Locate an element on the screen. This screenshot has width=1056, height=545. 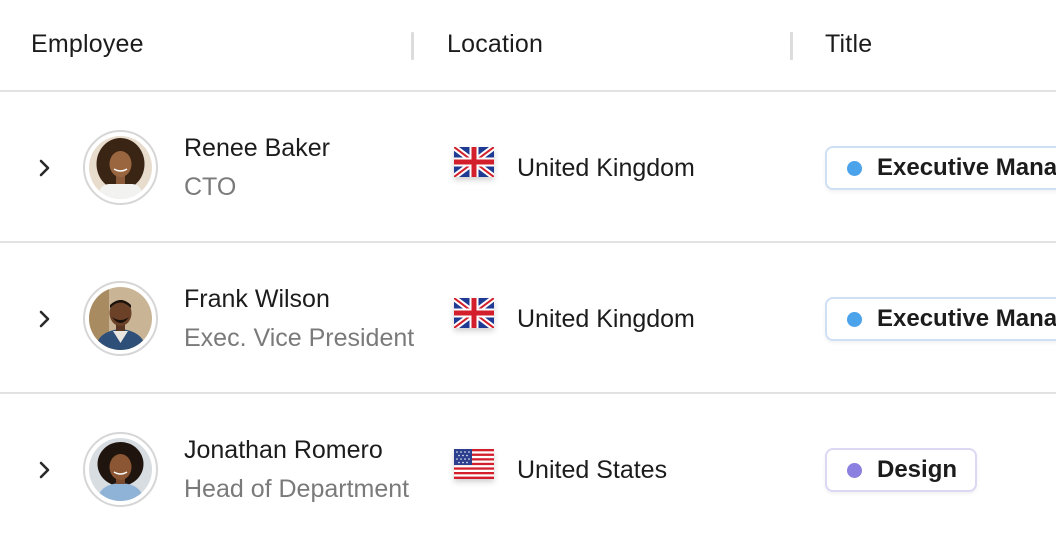
employee-name: Frank Wilson is located at coordinates (257, 299).